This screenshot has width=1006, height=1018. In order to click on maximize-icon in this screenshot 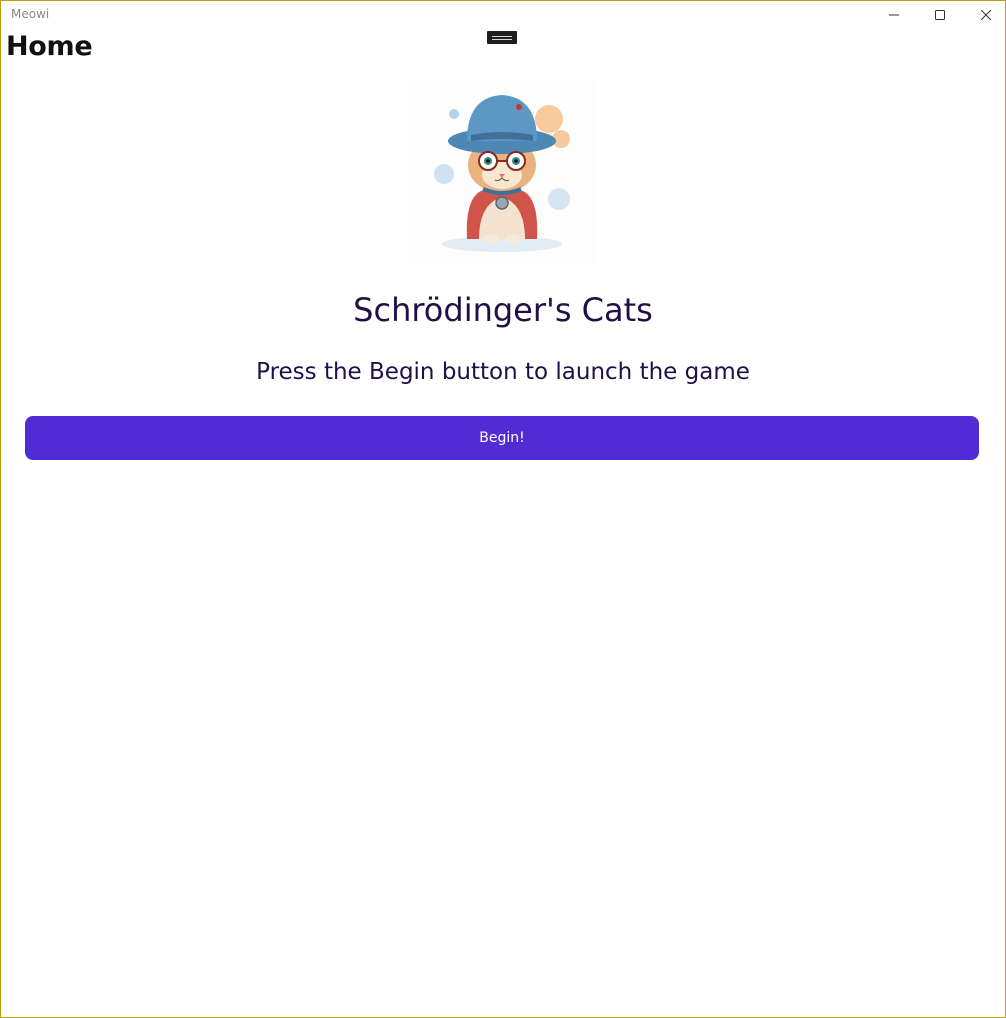, I will do `click(940, 15)`.